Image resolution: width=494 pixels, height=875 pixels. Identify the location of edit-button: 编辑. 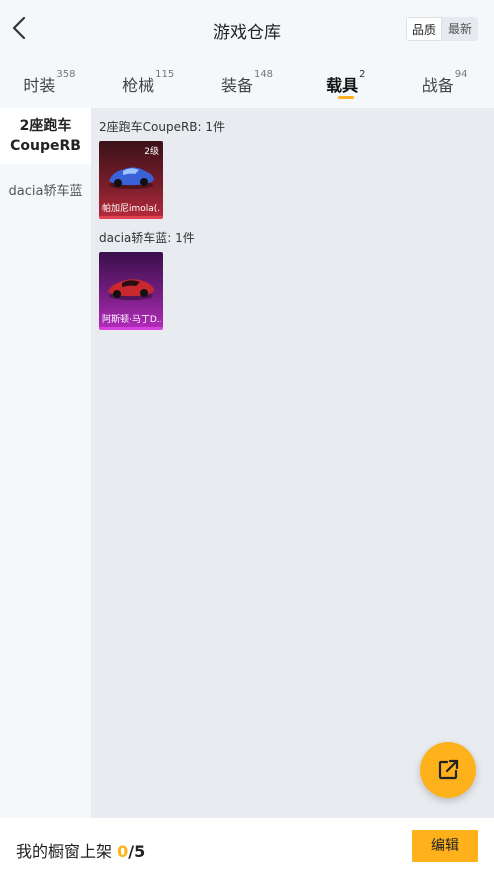
(445, 846).